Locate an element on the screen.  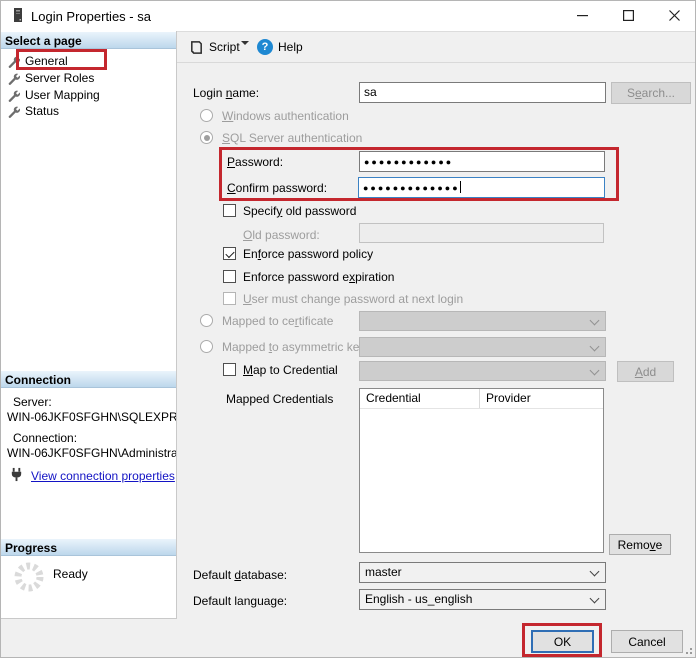
ok-button: OK is located at coordinates (562, 641).